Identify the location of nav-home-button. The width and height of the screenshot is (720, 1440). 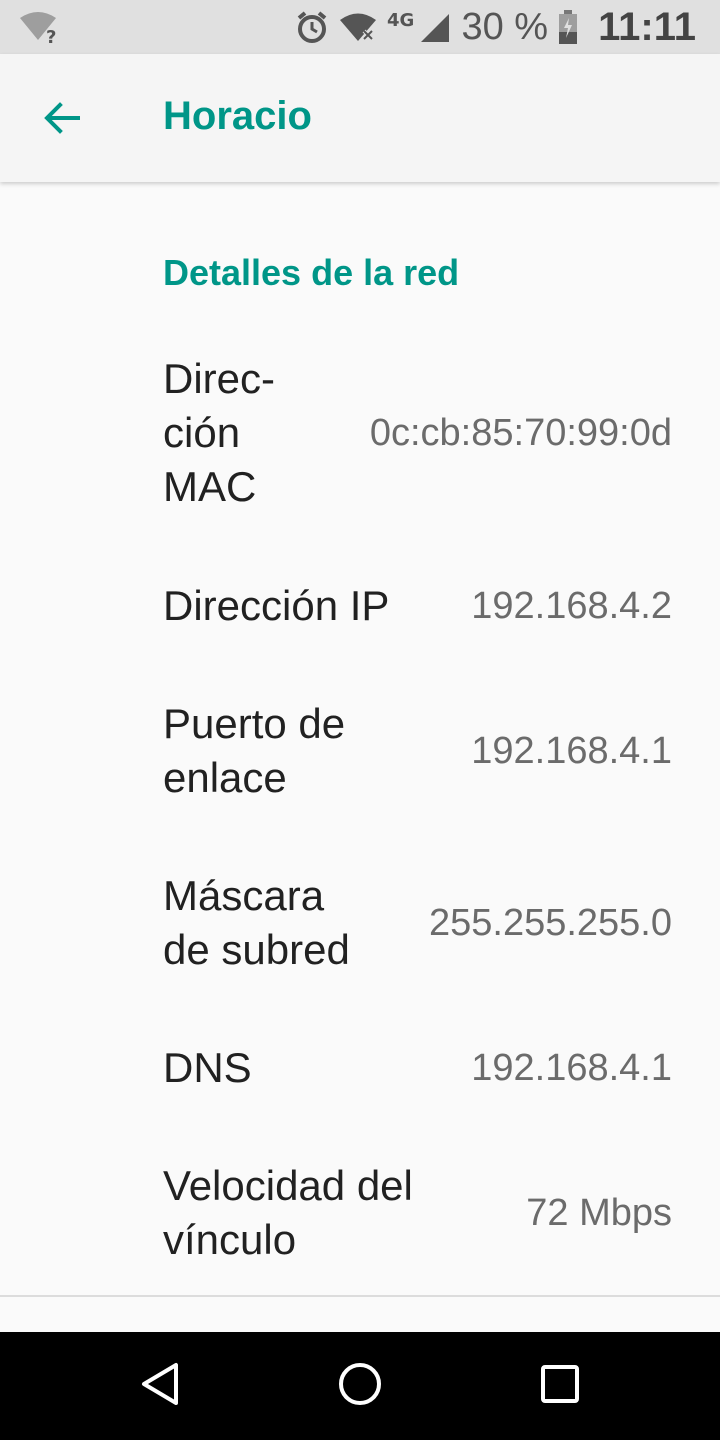
(360, 1386).